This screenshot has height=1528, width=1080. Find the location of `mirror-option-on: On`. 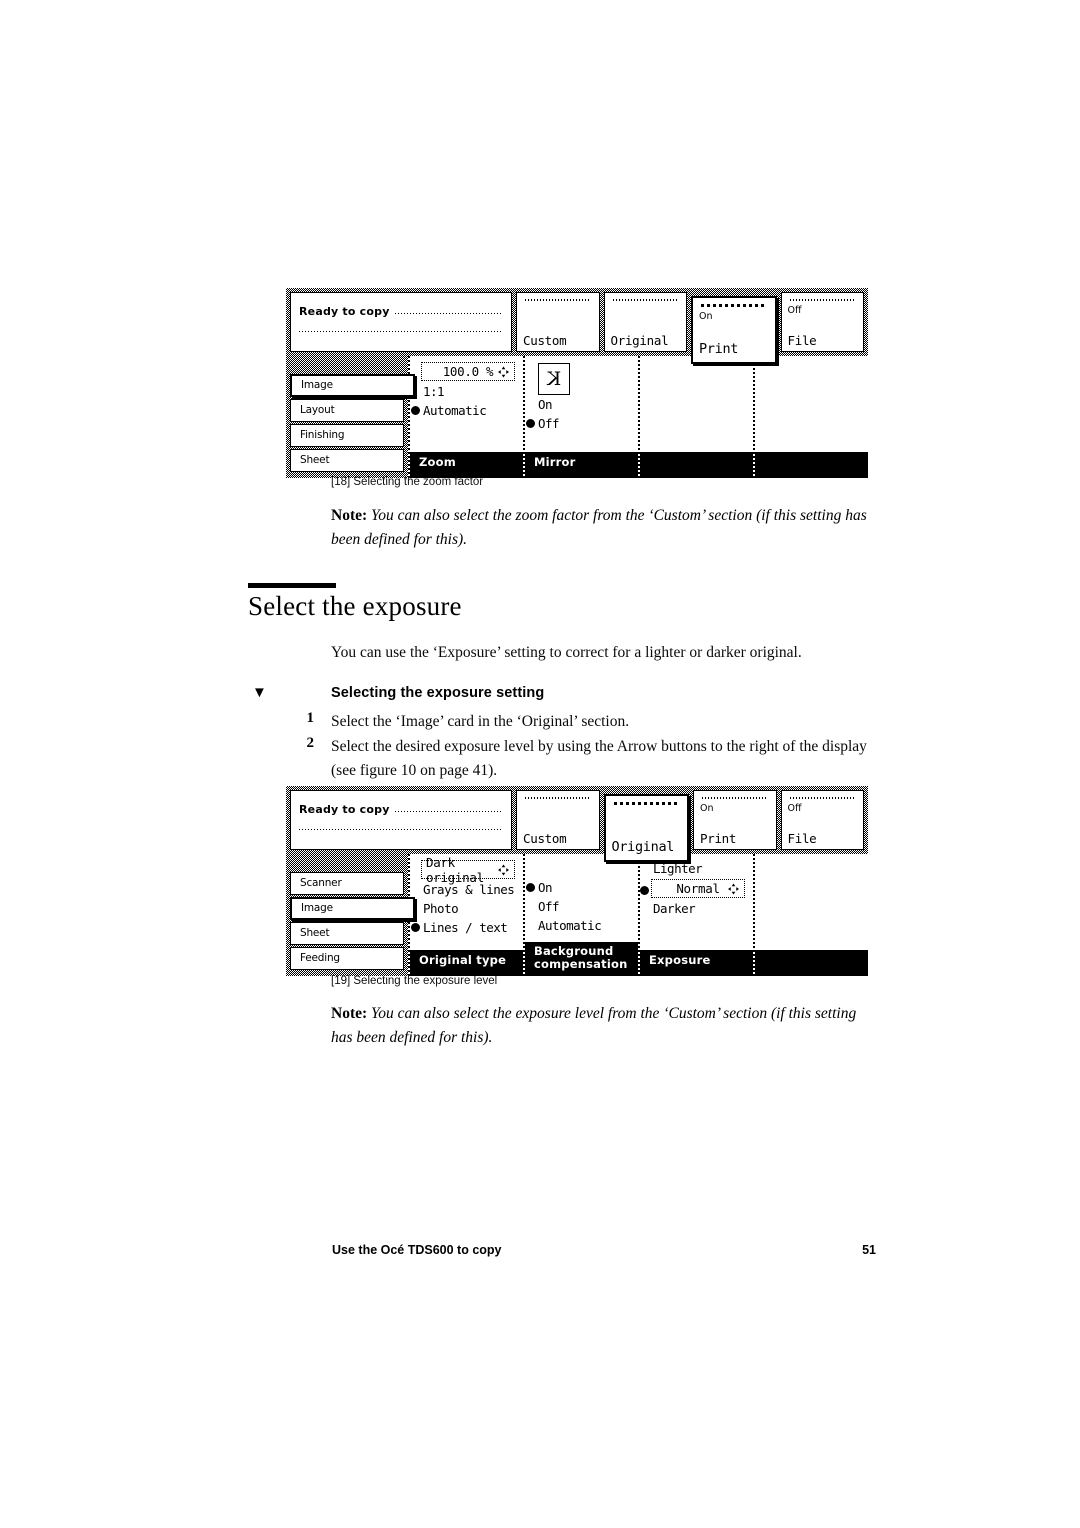

mirror-option-on: On is located at coordinates (581, 404).